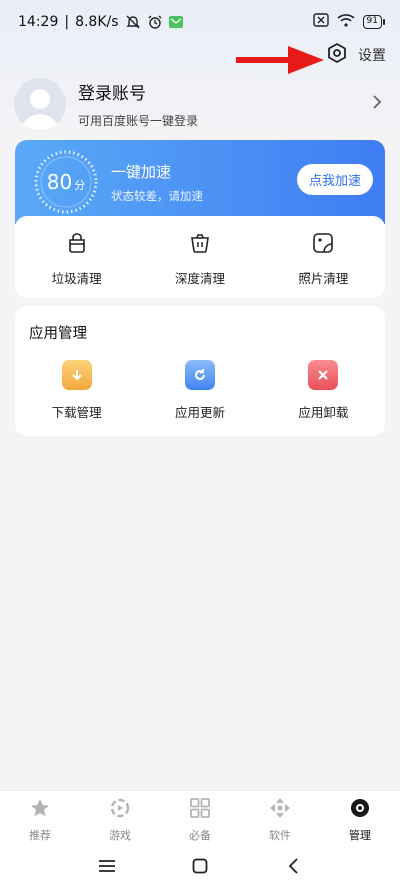  I want to click on profile-title: 登录账号, so click(112, 94).